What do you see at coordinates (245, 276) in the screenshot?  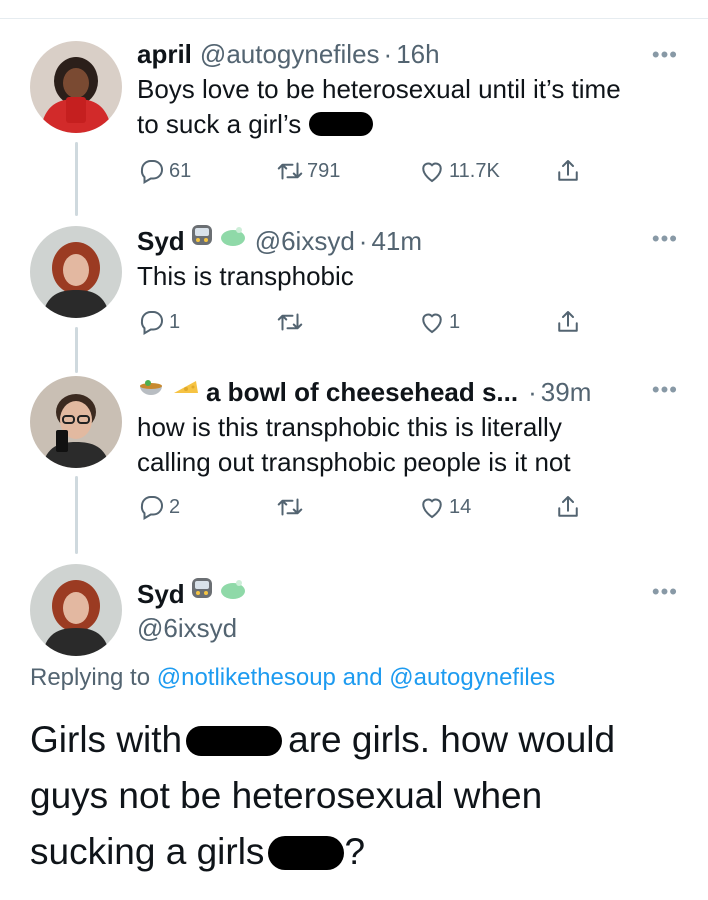 I see `tweet-text: This is transphobic` at bounding box center [245, 276].